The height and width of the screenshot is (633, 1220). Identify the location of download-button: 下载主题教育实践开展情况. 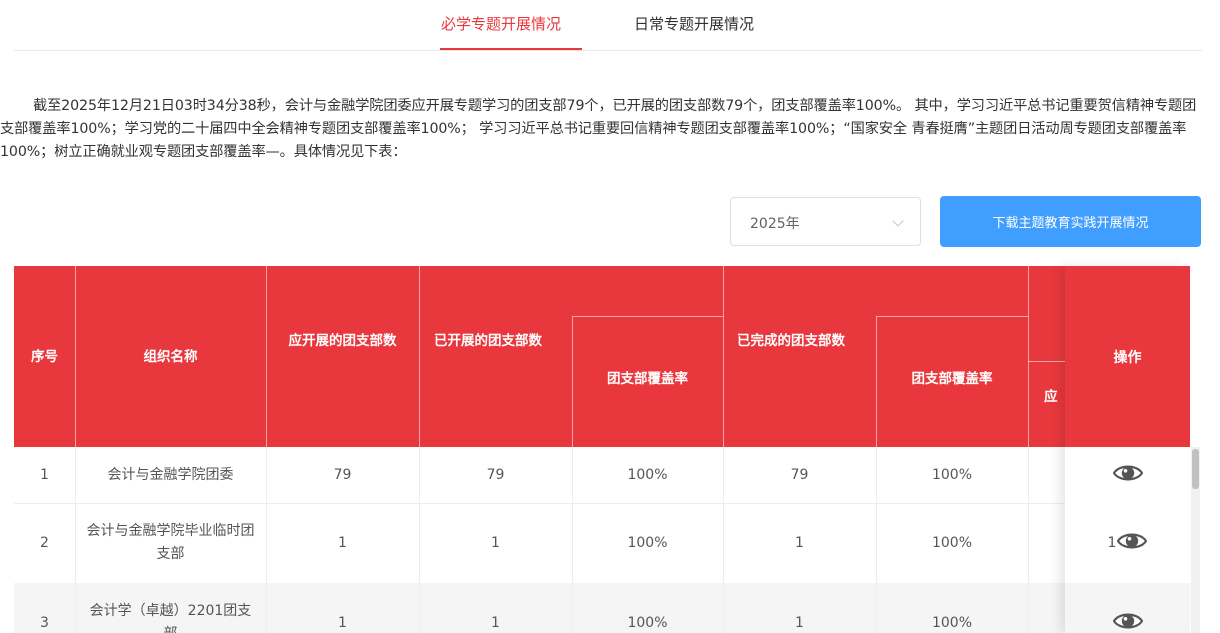
(1070, 221).